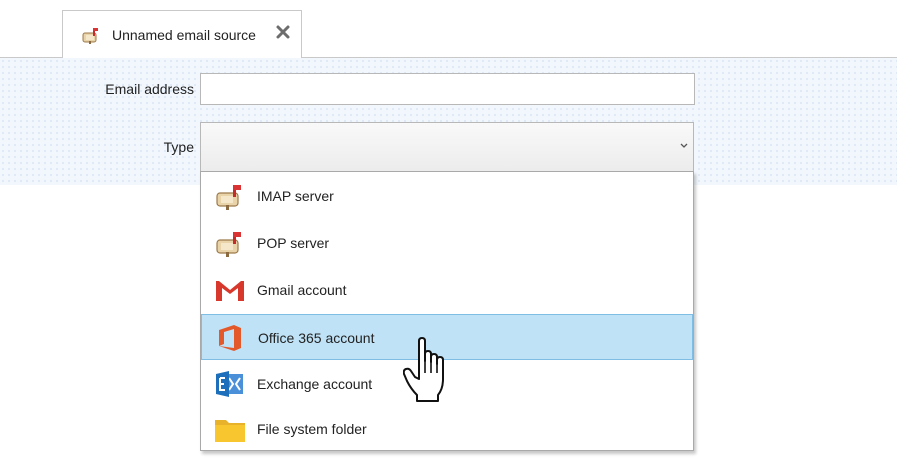  Describe the element at coordinates (447, 89) in the screenshot. I see `email-address-input` at that location.